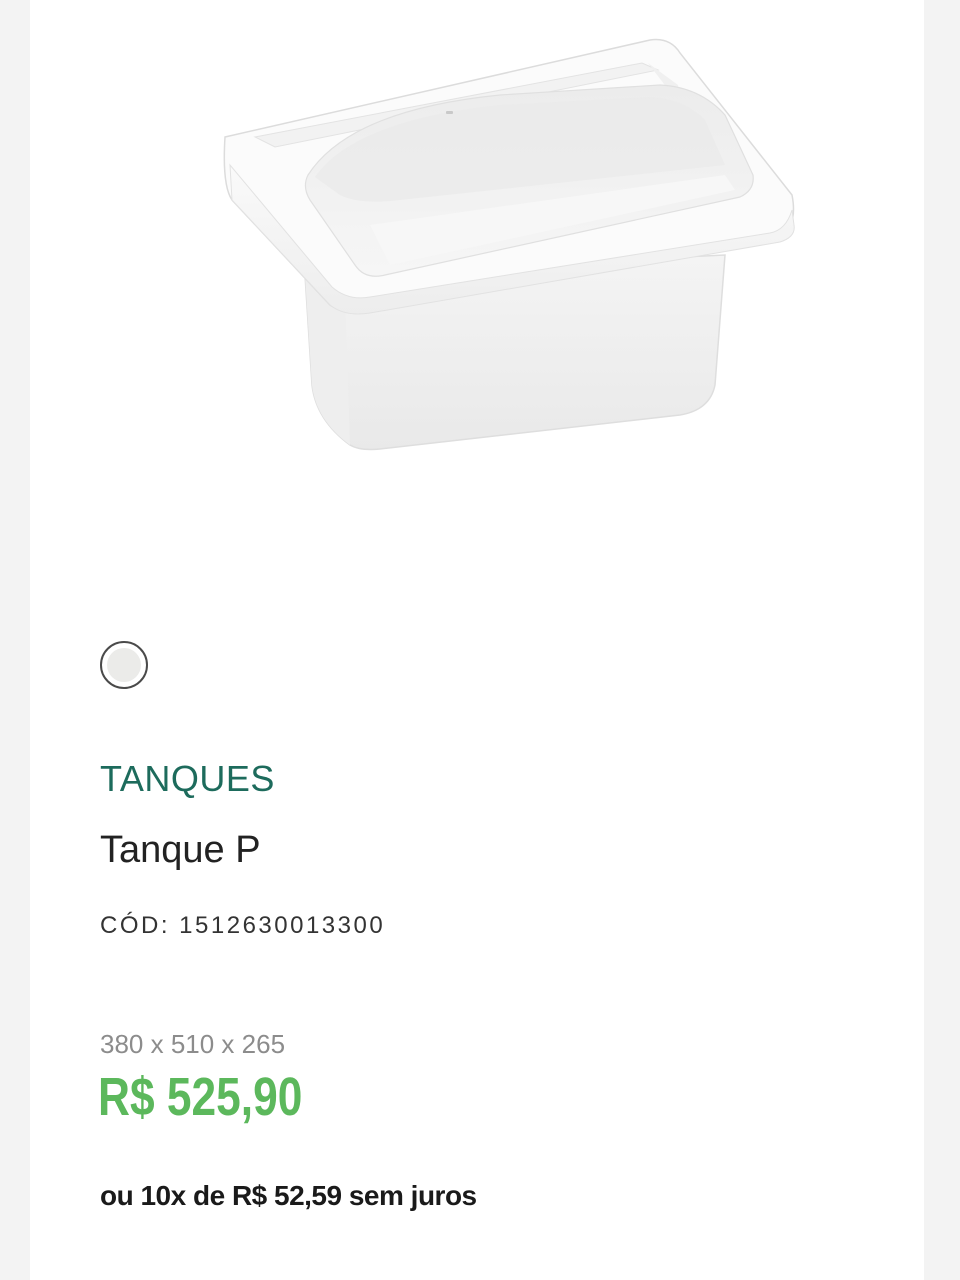 The image size is (960, 1280). What do you see at coordinates (187, 779) in the screenshot?
I see `product-category: TANQUES` at bounding box center [187, 779].